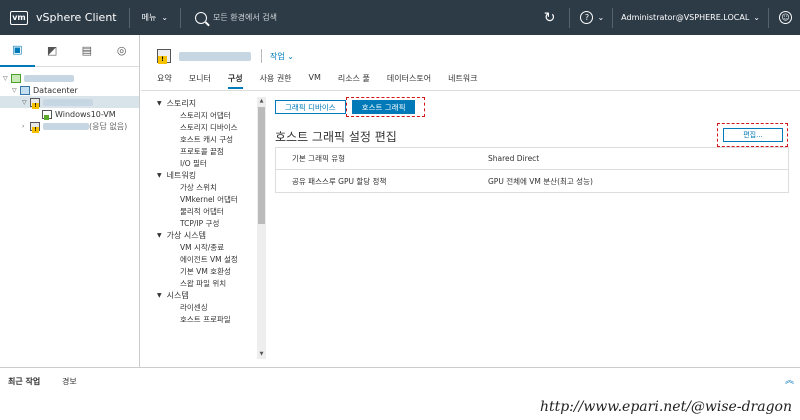 The width and height of the screenshot is (800, 420). What do you see at coordinates (235, 80) in the screenshot?
I see `tab-configure: 구성` at bounding box center [235, 80].